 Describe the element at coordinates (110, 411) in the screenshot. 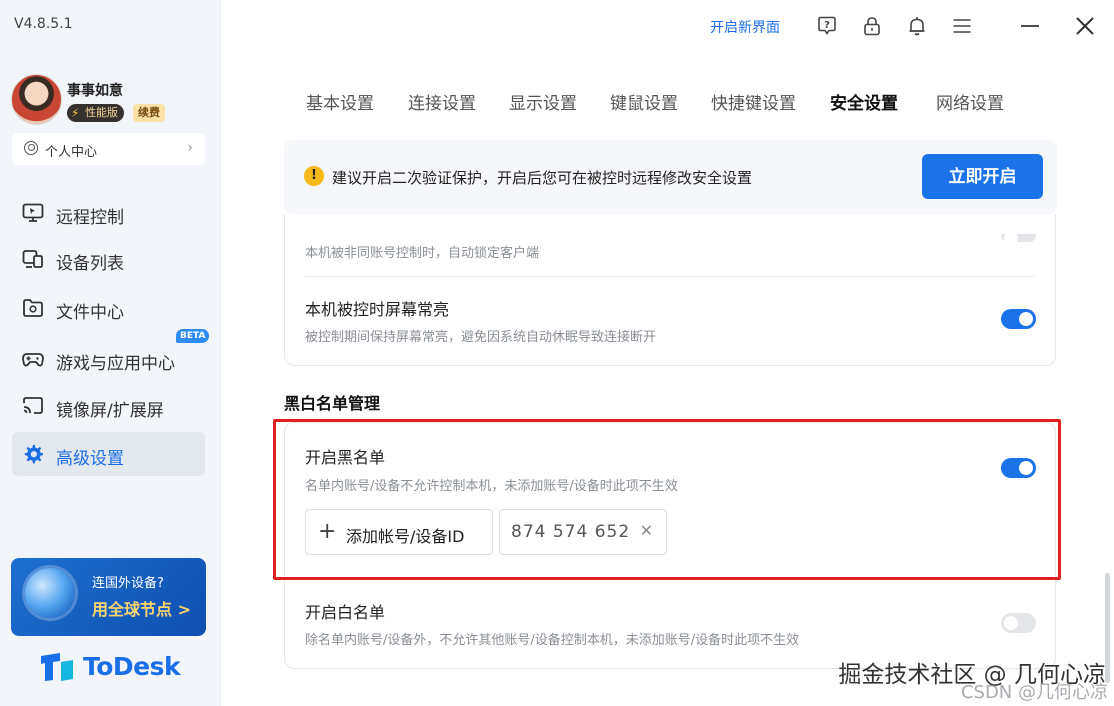

I see `sidebar-item-label: 镜像屏/扩展屏` at that location.